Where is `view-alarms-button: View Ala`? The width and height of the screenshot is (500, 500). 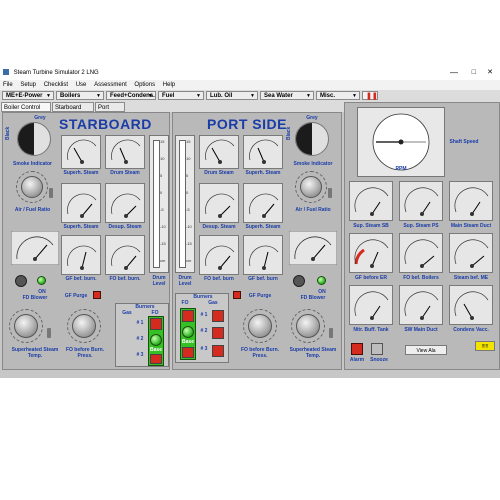 view-alarms-button: View Ala is located at coordinates (426, 350).